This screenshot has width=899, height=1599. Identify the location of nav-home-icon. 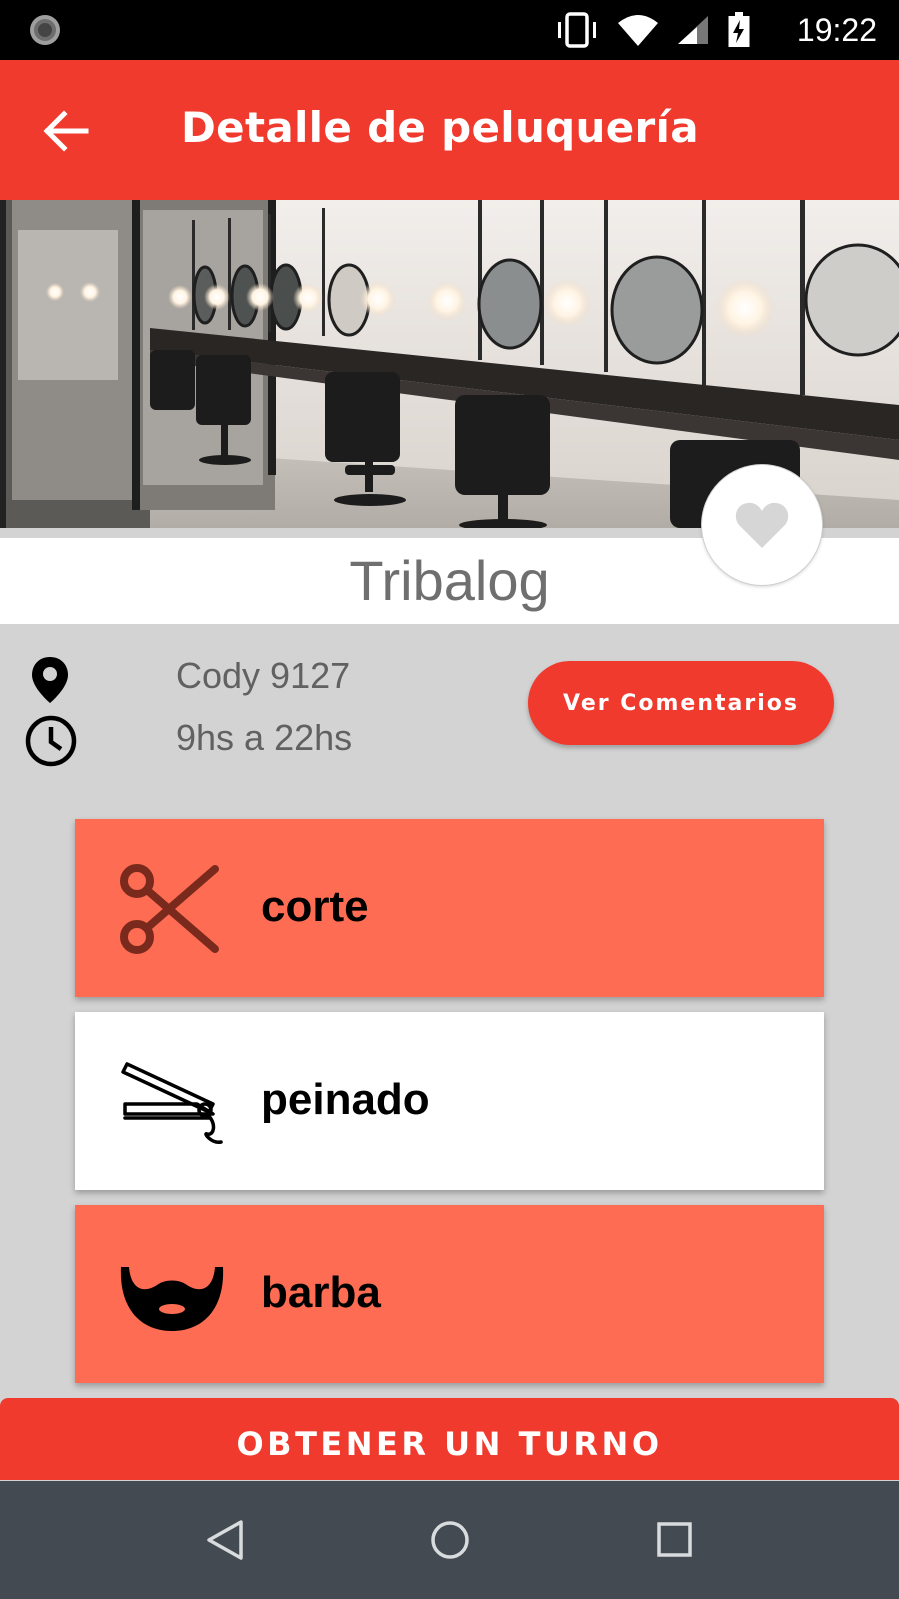
(450, 1540).